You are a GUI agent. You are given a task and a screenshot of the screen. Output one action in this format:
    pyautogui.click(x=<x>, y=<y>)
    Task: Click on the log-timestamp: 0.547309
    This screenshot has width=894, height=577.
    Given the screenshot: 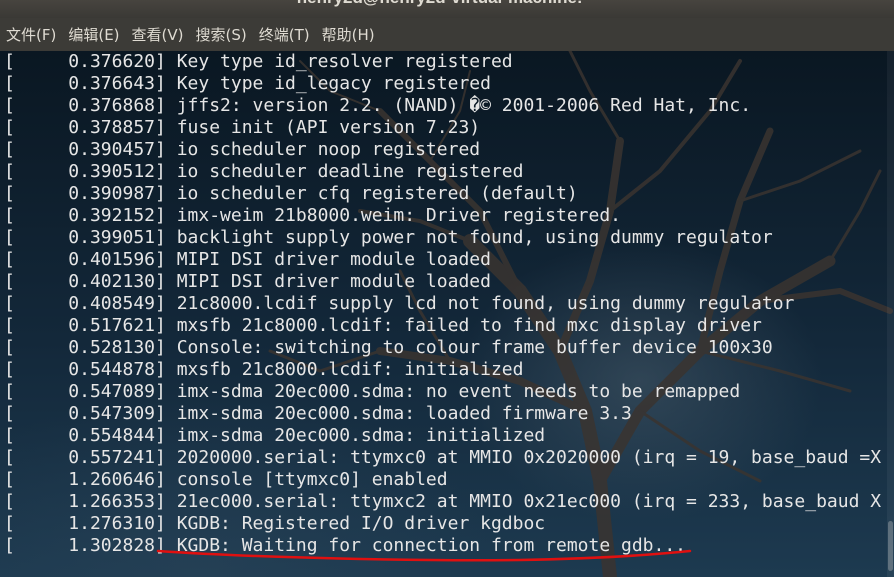 What is the action you would take?
    pyautogui.click(x=111, y=413)
    